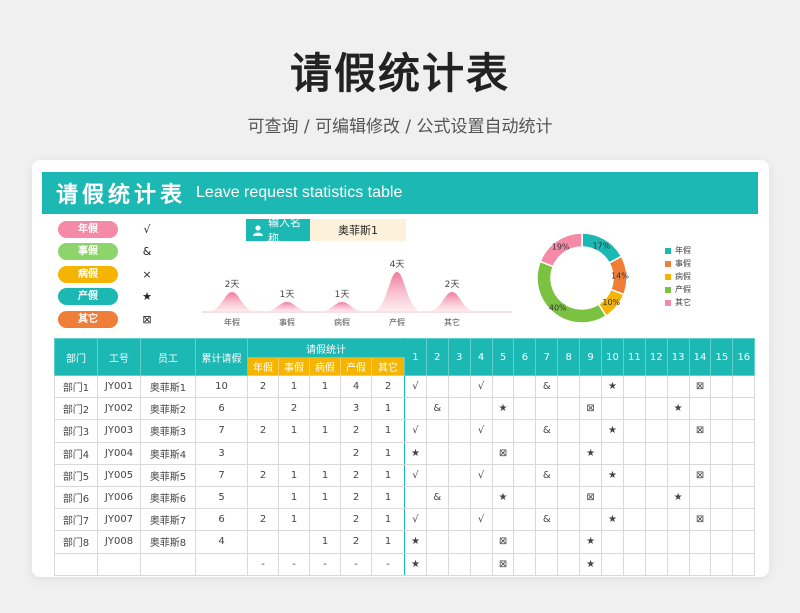 The height and width of the screenshot is (613, 800). I want to click on donut-legend-label: 产假, so click(683, 289).